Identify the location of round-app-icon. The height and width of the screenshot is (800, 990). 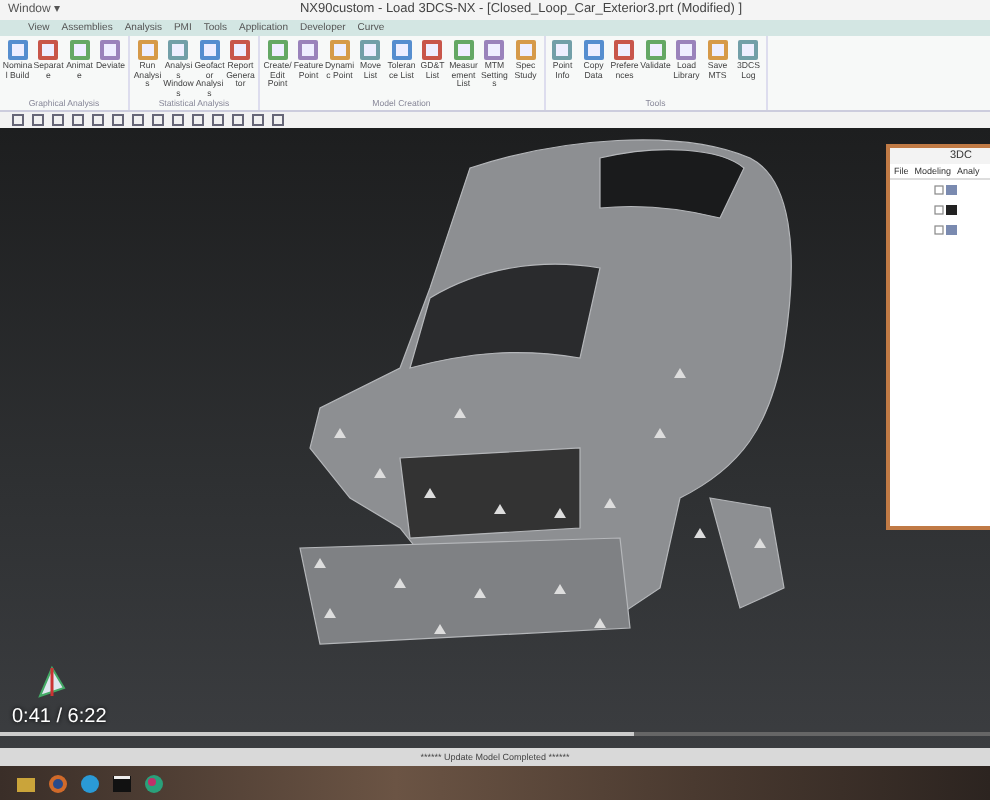
(90, 783).